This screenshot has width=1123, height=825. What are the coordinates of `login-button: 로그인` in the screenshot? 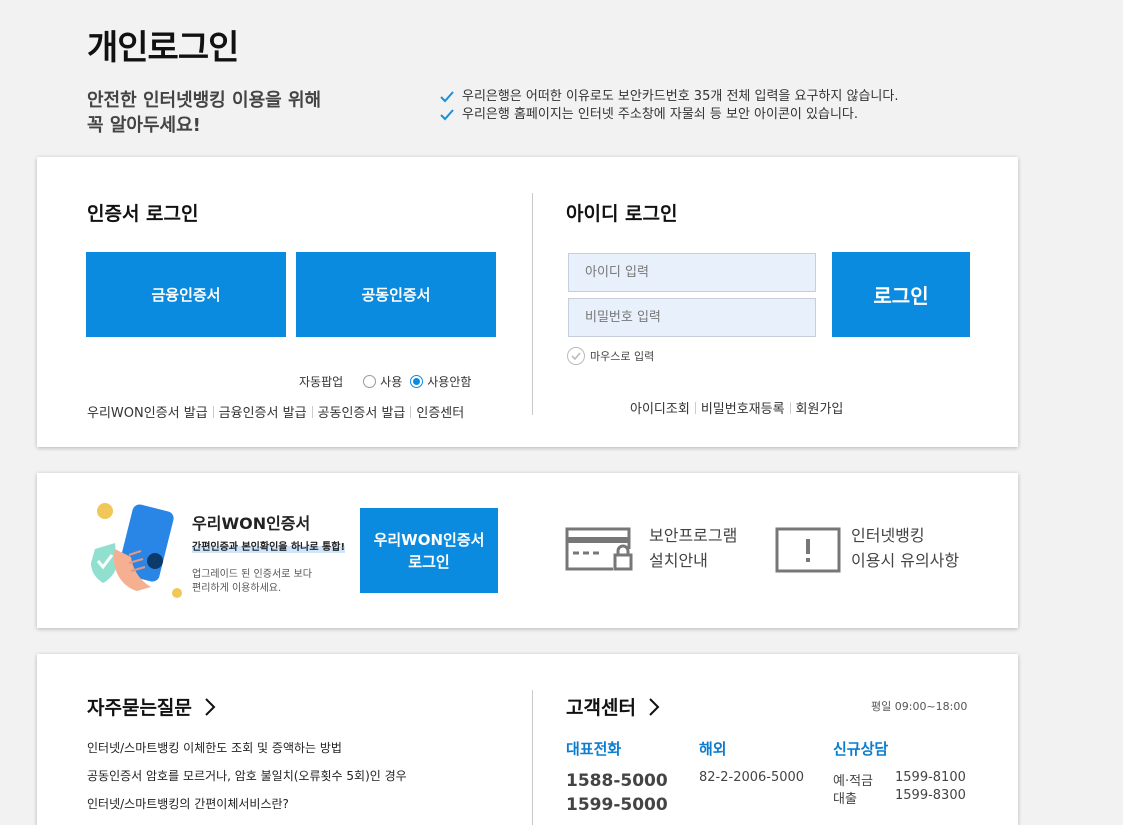 It's located at (901, 294).